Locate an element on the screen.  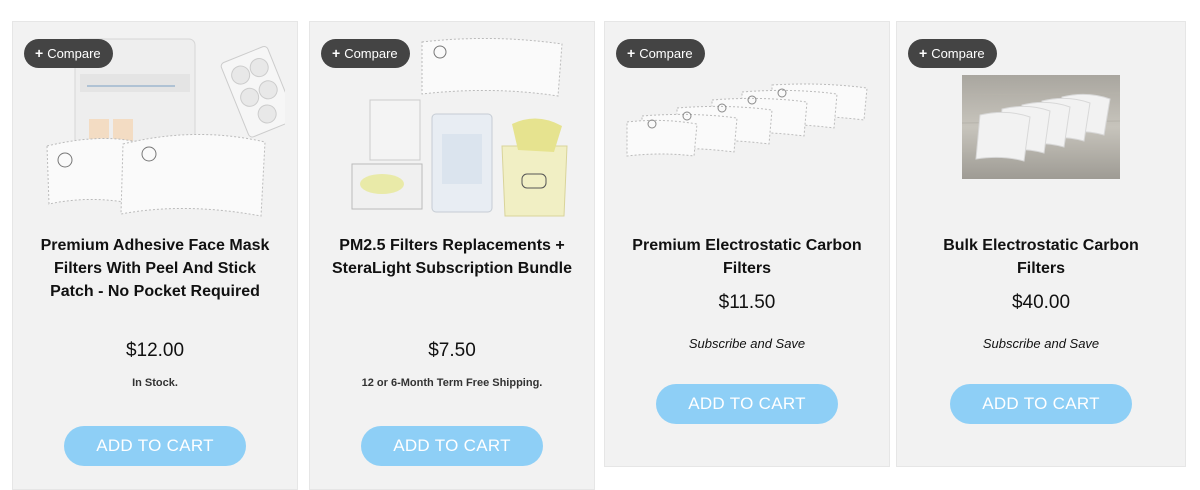
product-price: $40.00 is located at coordinates (1041, 302).